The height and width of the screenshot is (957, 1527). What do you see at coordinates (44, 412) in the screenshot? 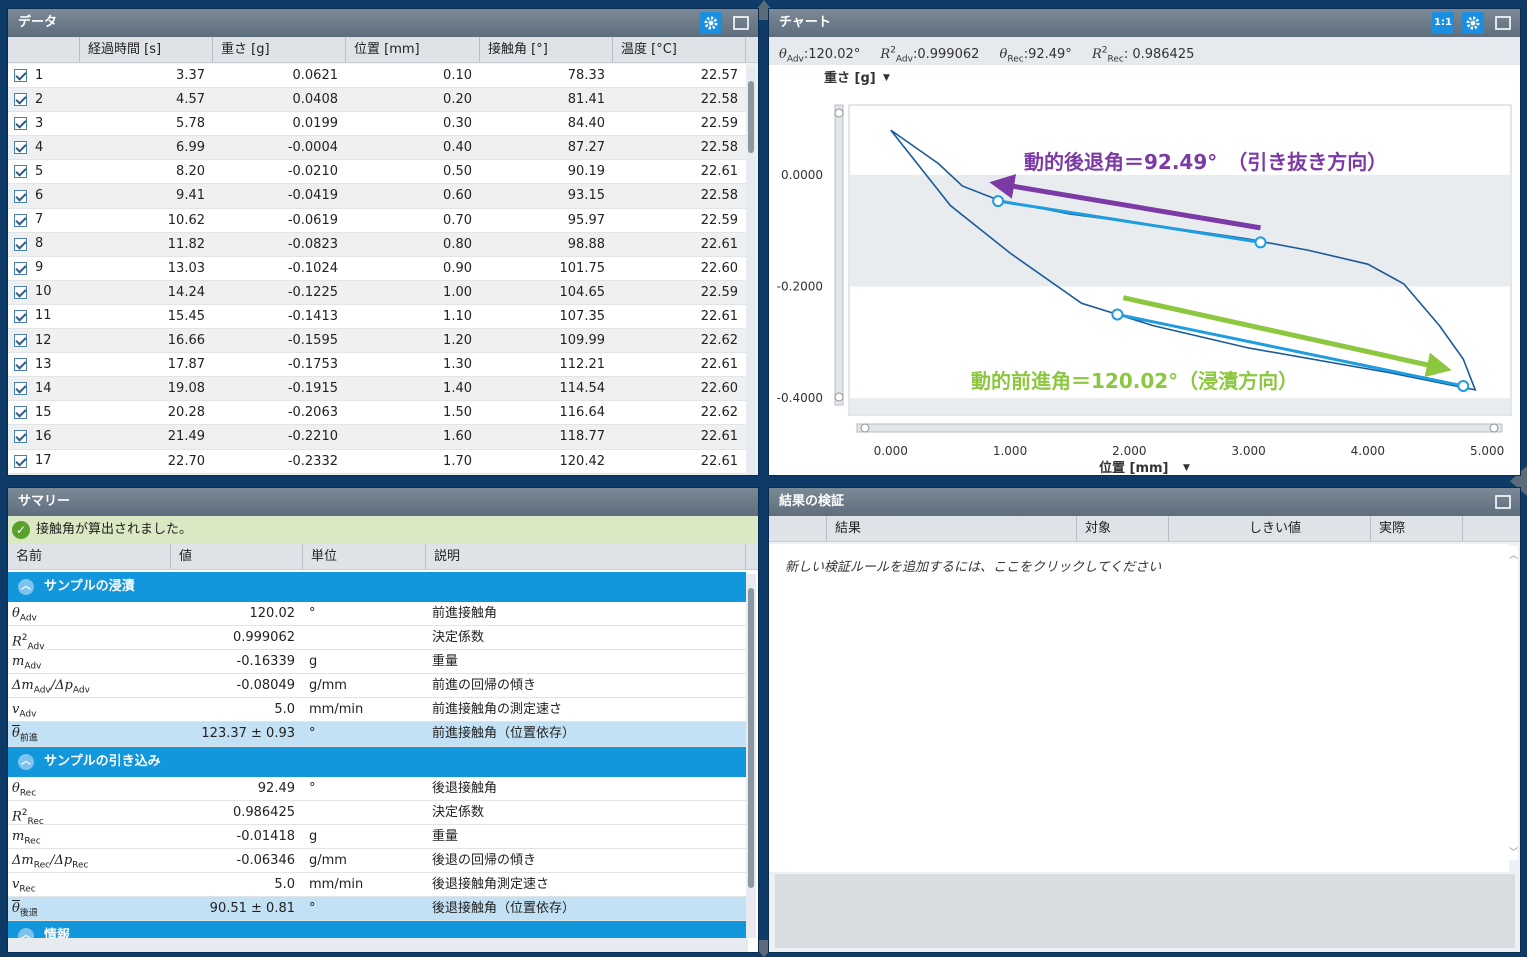
I see `row-checkbox-cell: 15` at bounding box center [44, 412].